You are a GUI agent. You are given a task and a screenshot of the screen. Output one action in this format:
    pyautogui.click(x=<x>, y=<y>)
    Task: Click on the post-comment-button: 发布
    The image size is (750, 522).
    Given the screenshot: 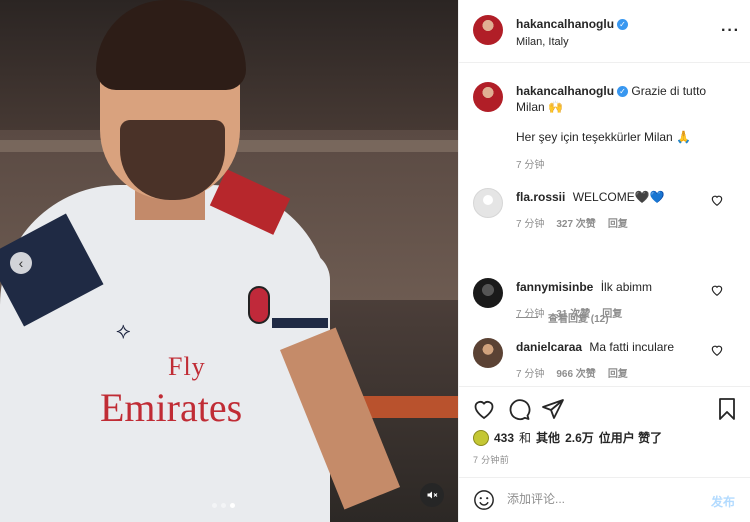 What is the action you would take?
    pyautogui.click(x=723, y=501)
    